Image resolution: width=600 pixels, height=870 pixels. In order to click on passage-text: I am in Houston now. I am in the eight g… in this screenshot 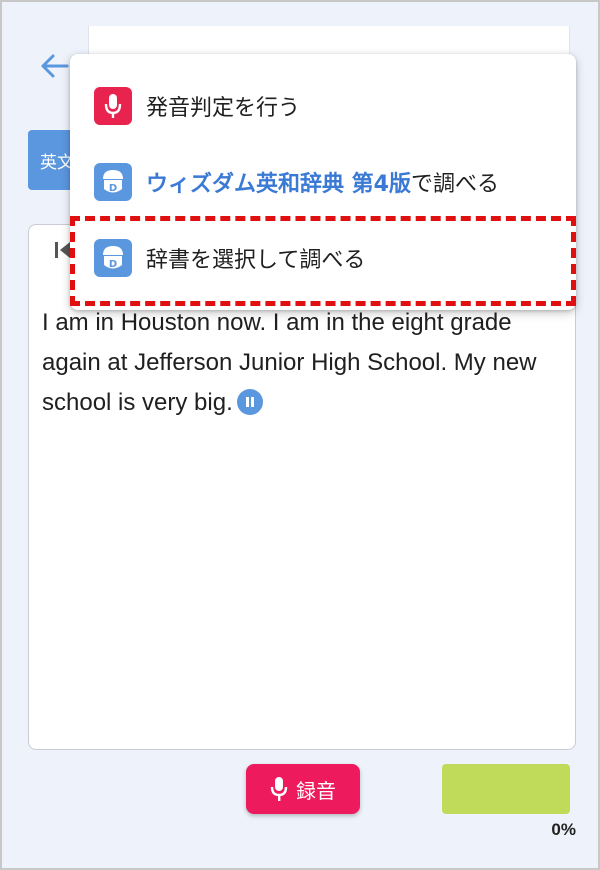, I will do `click(289, 362)`.